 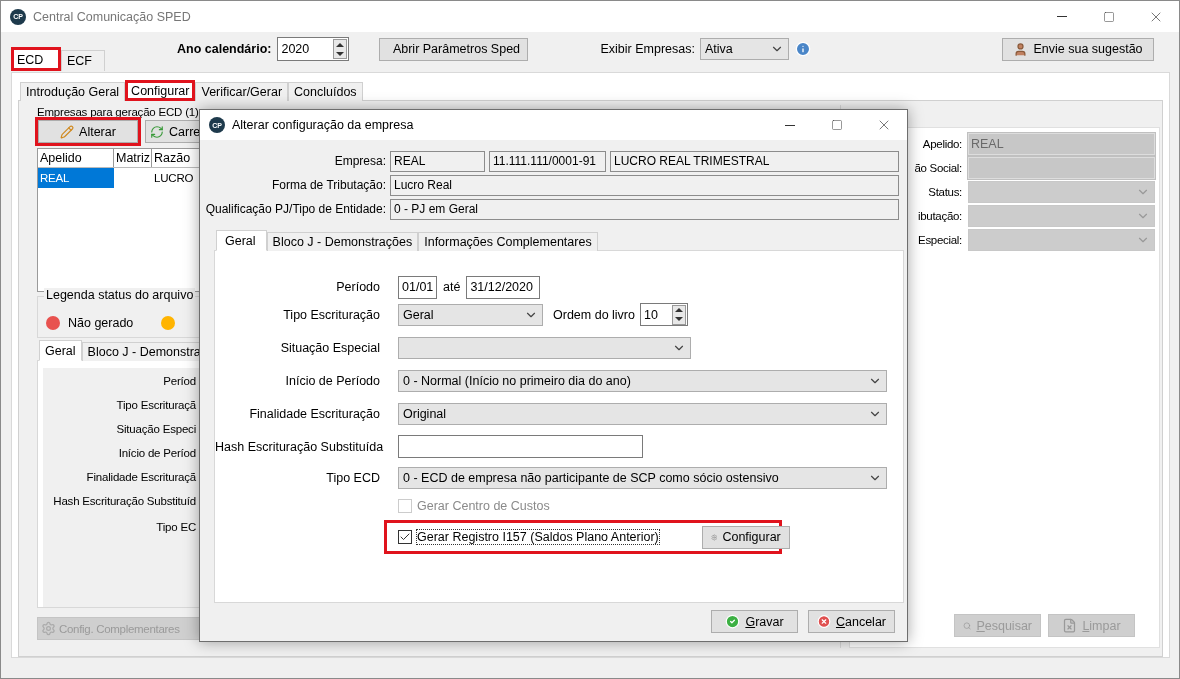 I want to click on suggestion-button: Envie sua sugestão, so click(x=1078, y=49).